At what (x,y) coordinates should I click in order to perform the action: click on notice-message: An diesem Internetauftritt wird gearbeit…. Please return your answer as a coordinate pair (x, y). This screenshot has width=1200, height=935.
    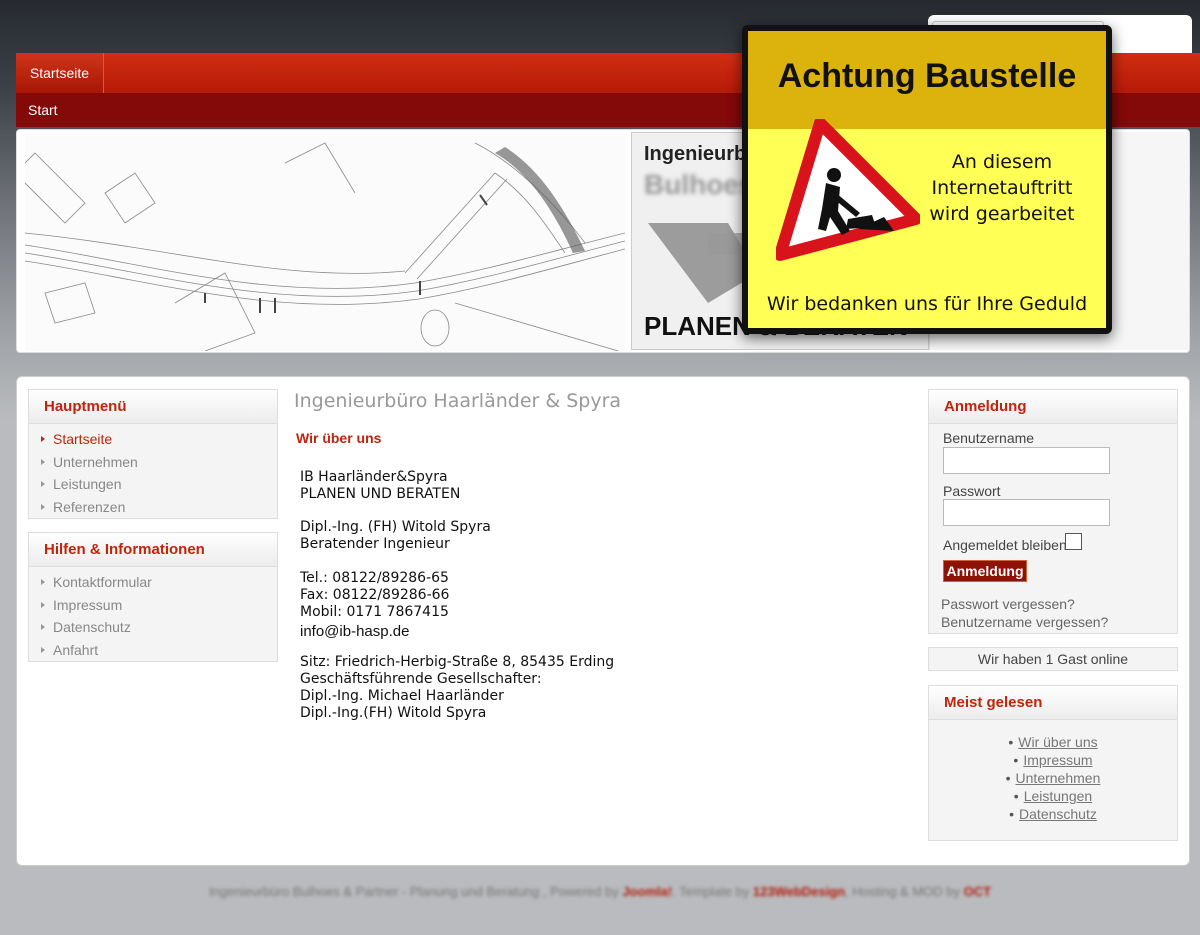
    Looking at the image, I should click on (1002, 188).